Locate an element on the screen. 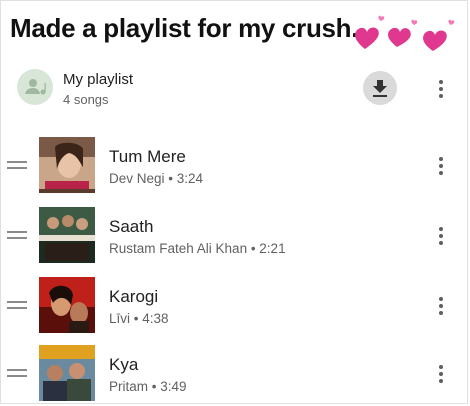 Image resolution: width=470 pixels, height=406 pixels. playlist-title: My playlist is located at coordinates (98, 79).